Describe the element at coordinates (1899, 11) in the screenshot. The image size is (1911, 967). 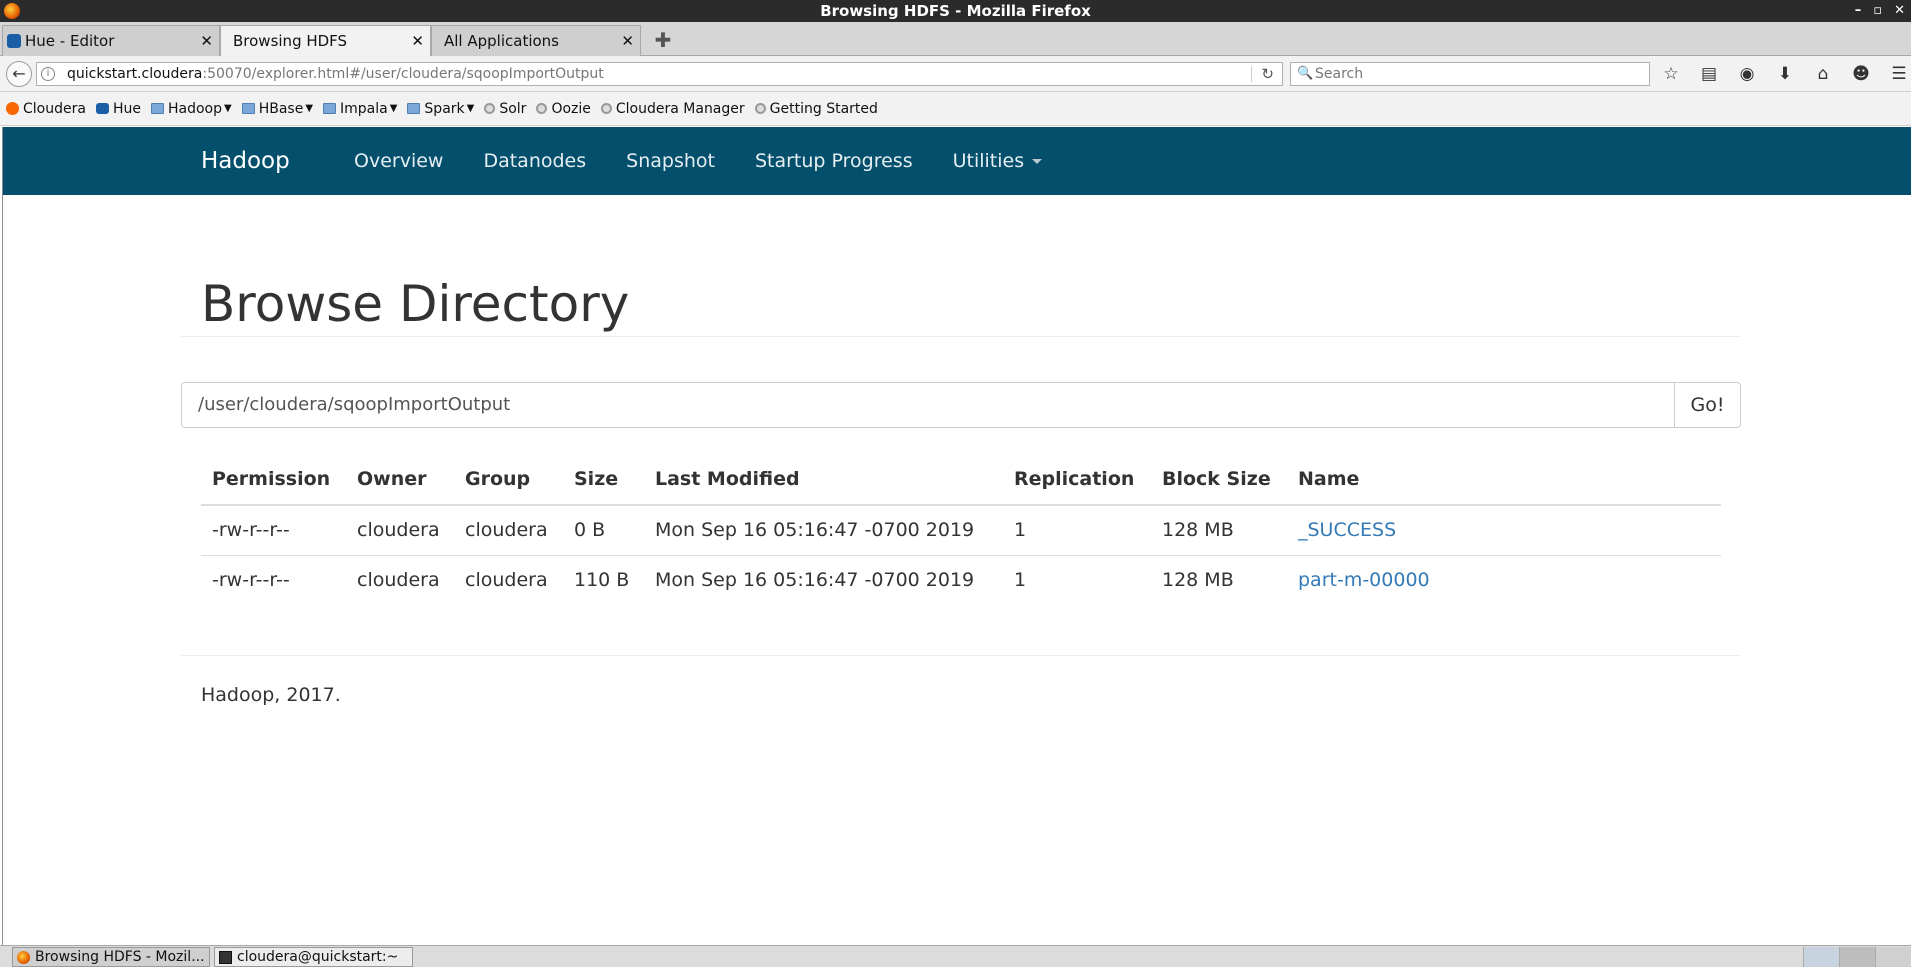
I see `close-window-button: ✕` at that location.